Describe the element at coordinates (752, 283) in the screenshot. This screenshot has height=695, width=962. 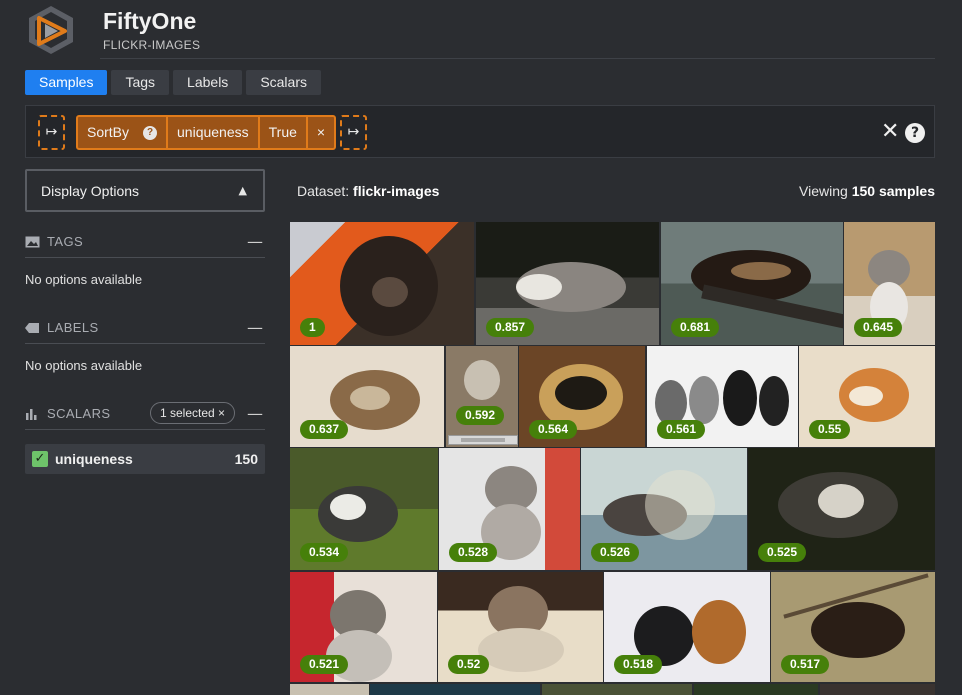
I see `sample-tile: 0.681` at that location.